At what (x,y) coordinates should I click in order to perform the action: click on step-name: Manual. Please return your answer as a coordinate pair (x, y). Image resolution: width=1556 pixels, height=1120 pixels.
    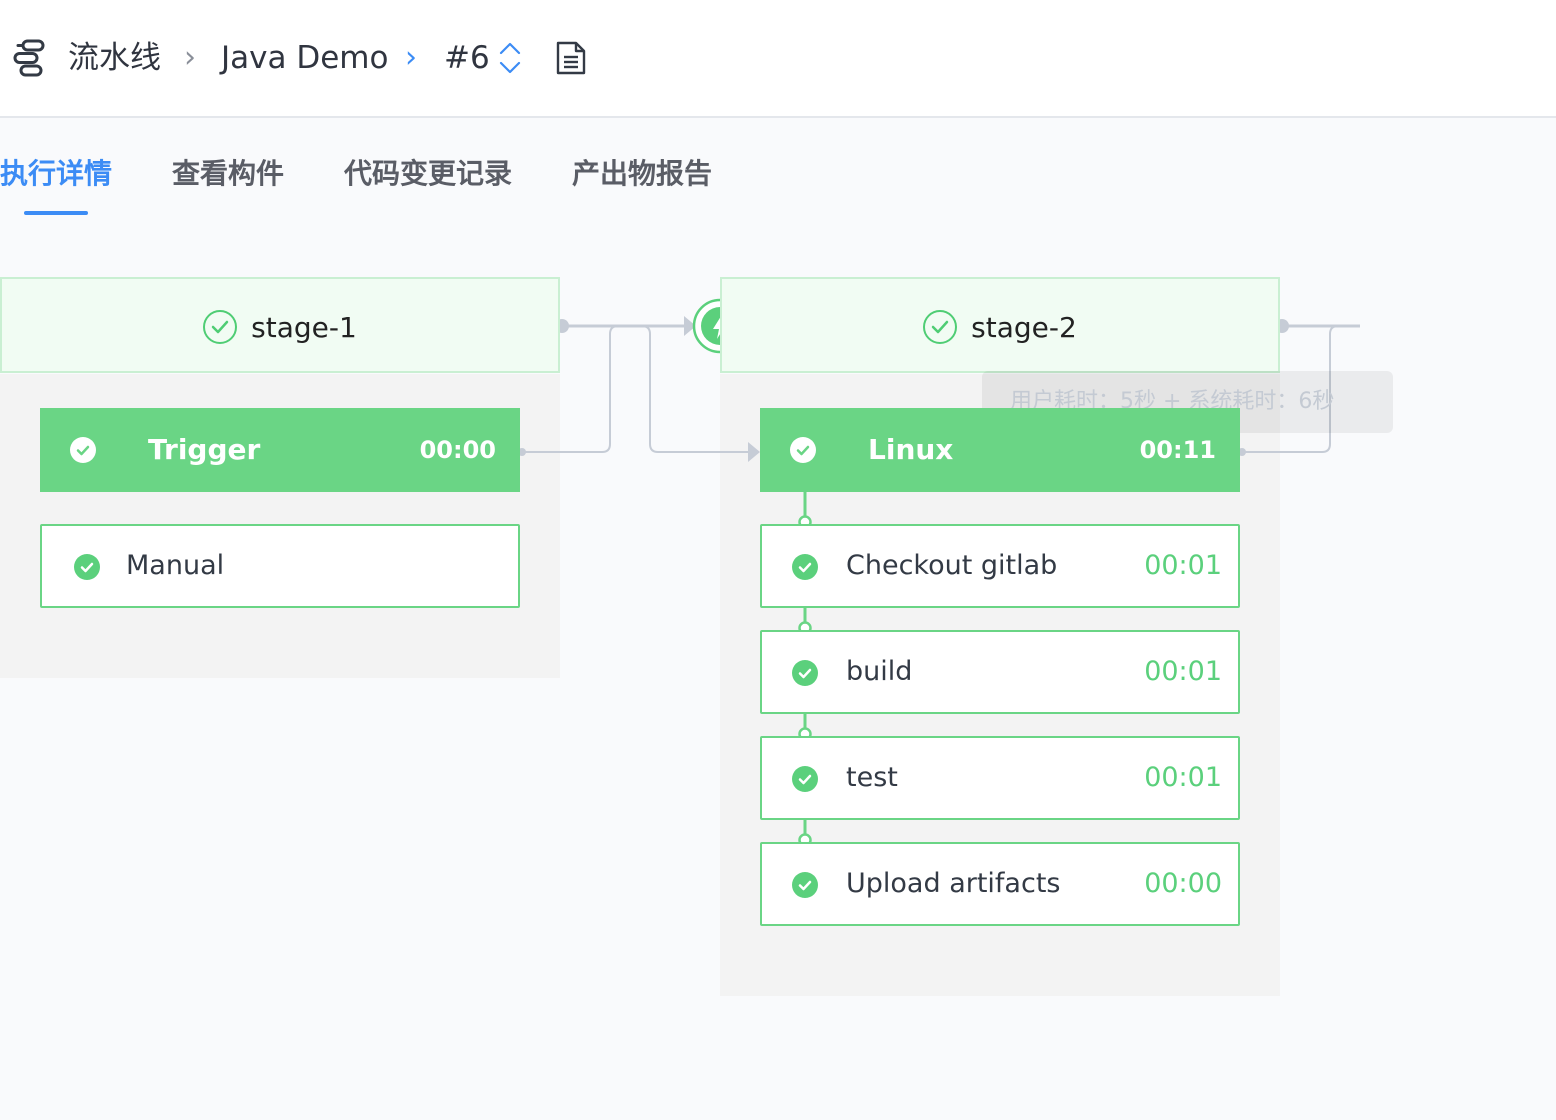
    Looking at the image, I should click on (175, 565).